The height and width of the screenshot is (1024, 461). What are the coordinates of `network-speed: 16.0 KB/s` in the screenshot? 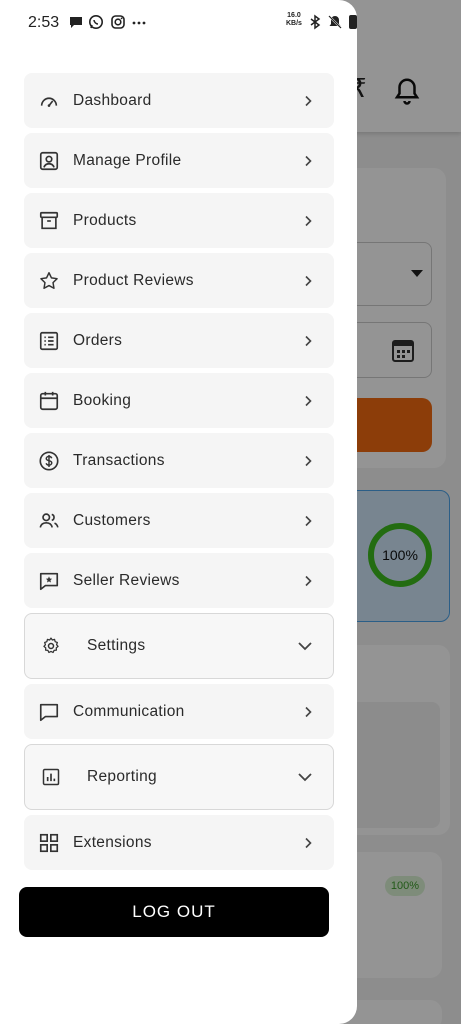 It's located at (294, 19).